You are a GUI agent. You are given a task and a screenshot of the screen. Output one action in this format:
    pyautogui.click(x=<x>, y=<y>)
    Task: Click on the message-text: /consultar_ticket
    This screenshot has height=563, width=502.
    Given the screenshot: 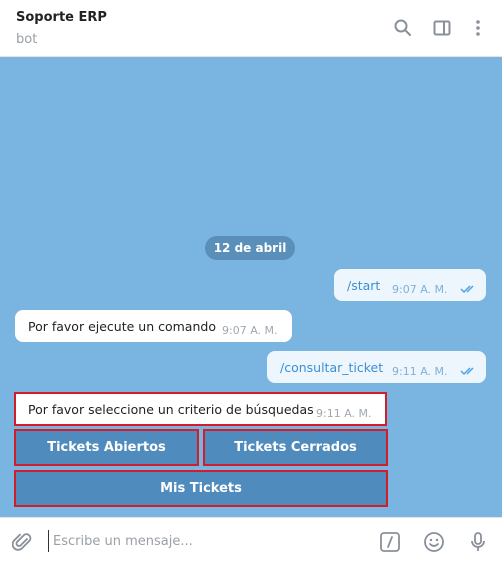 What is the action you would take?
    pyautogui.click(x=332, y=367)
    